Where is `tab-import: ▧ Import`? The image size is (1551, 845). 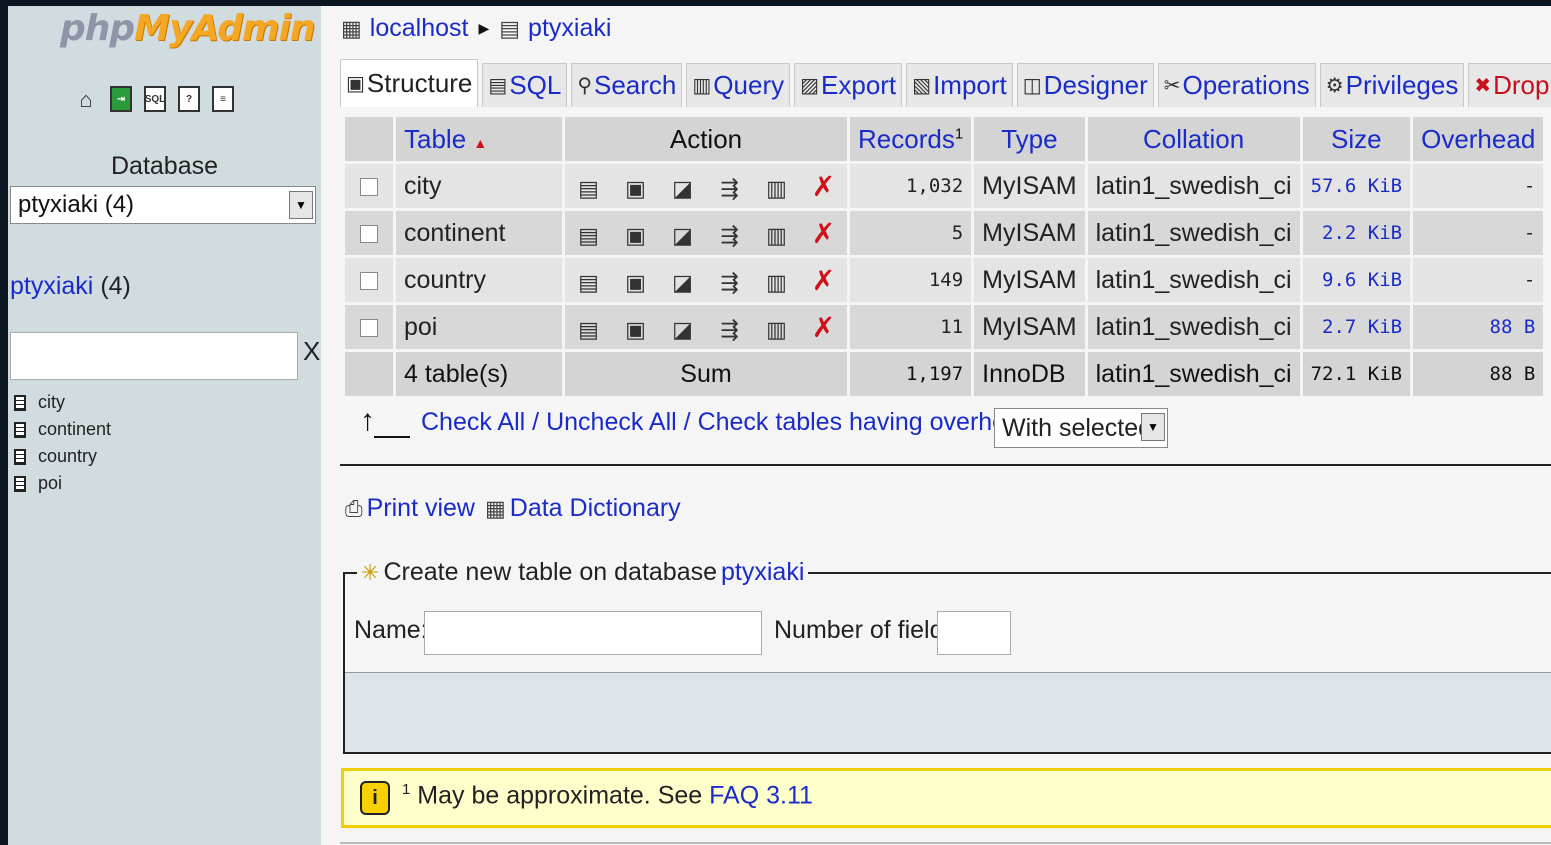
tab-import: ▧ Import is located at coordinates (959, 85).